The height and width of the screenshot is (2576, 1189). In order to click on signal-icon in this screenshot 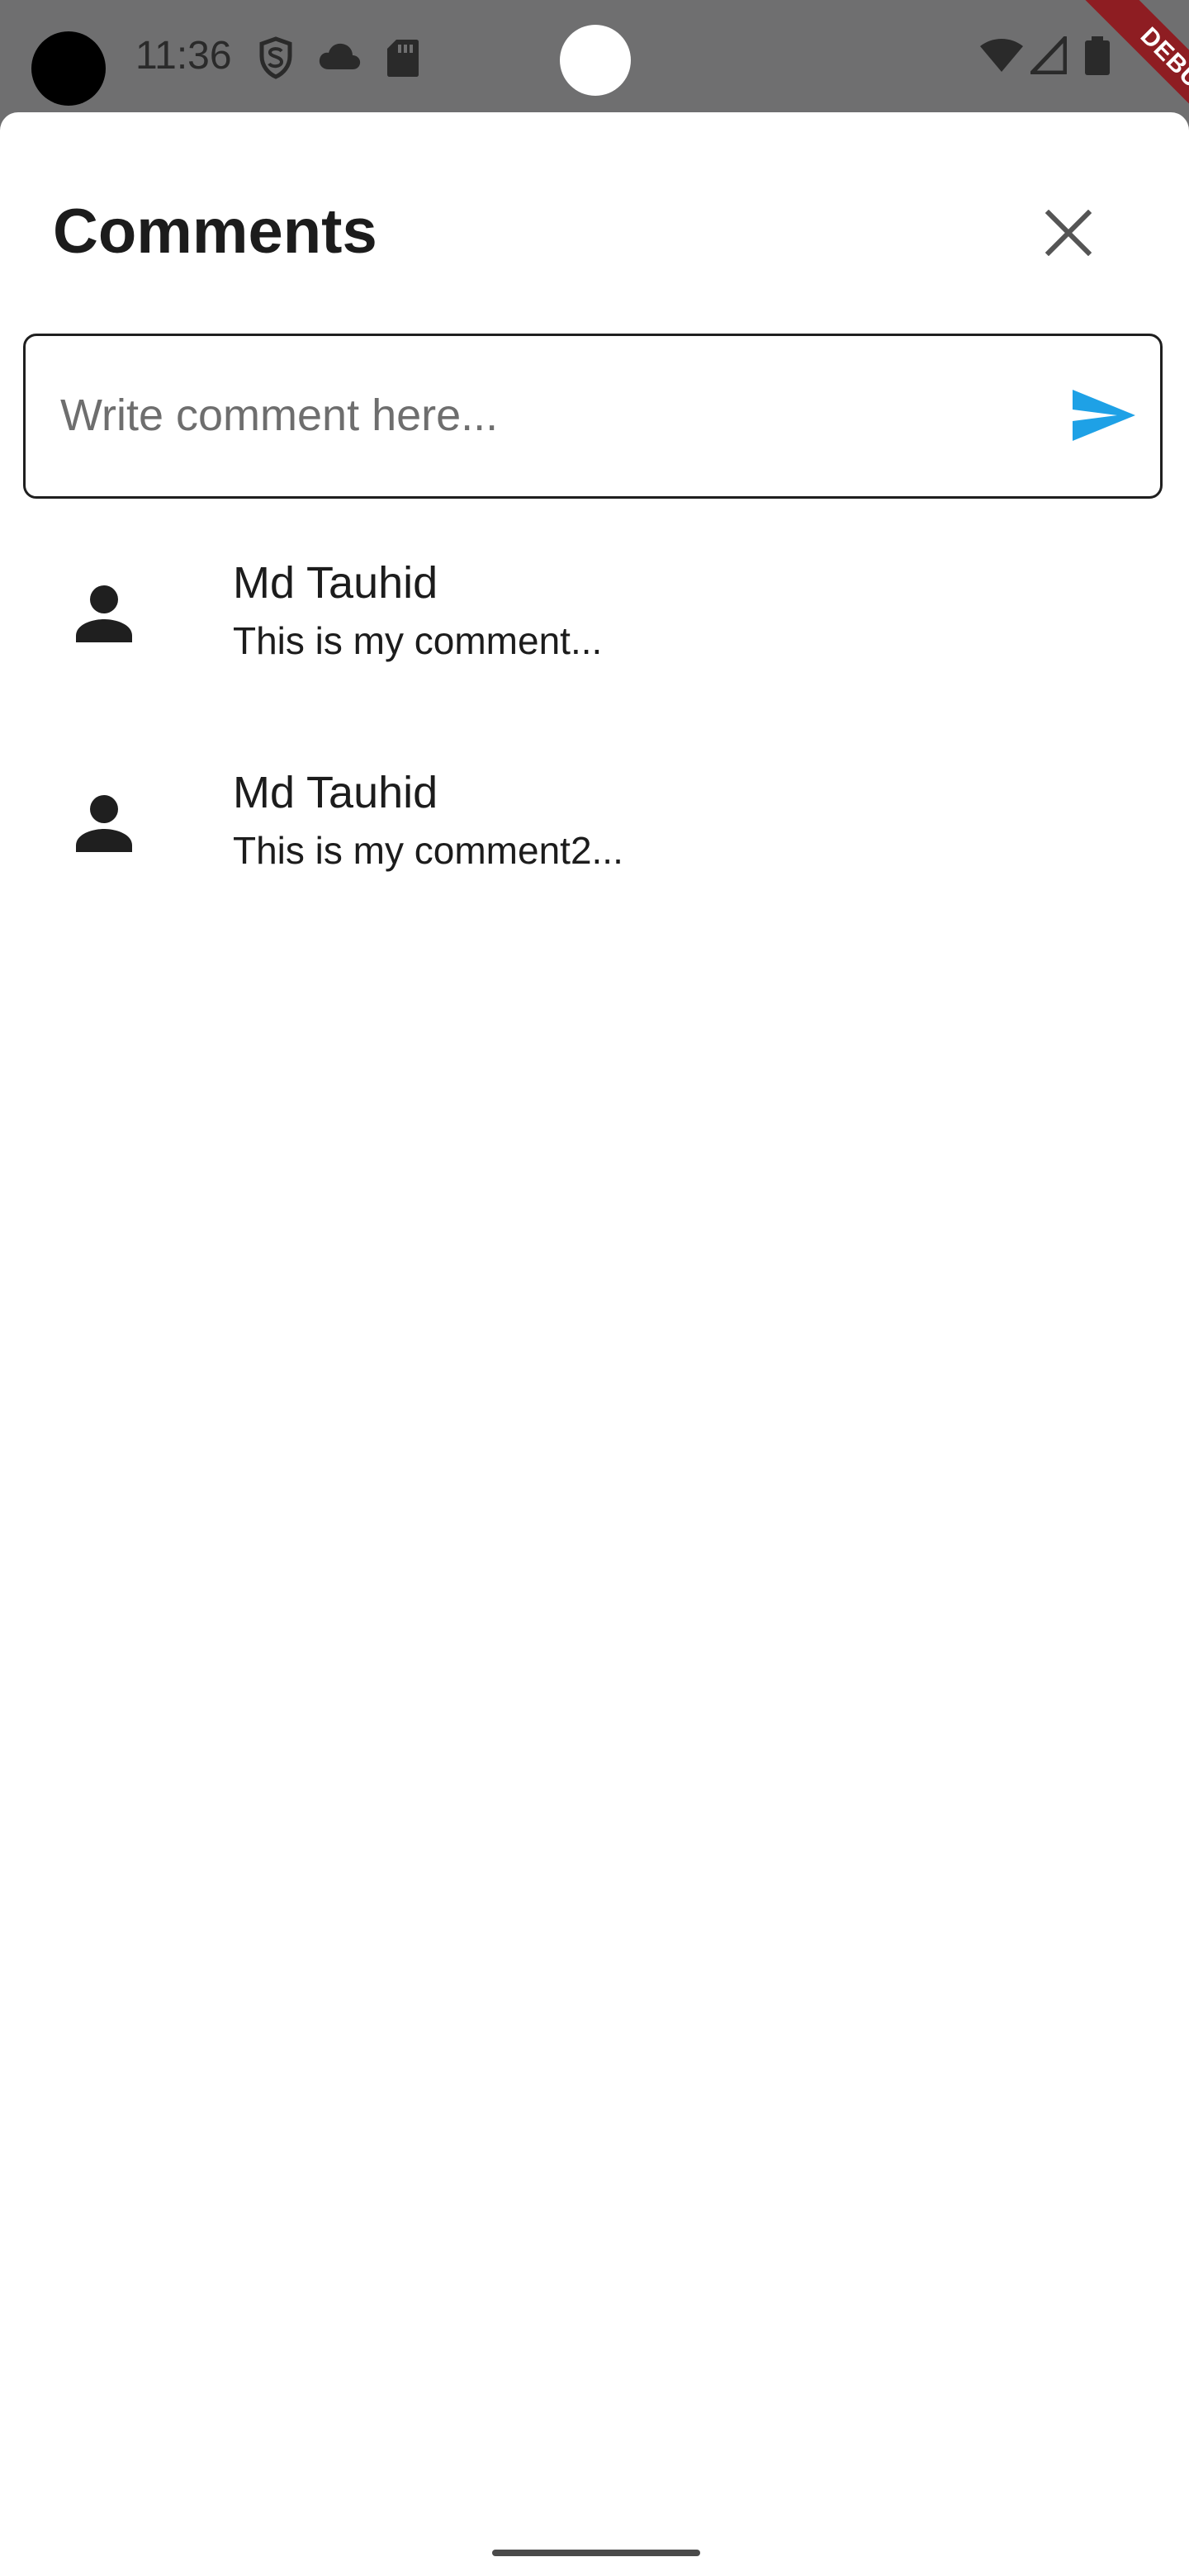, I will do `click(1048, 55)`.